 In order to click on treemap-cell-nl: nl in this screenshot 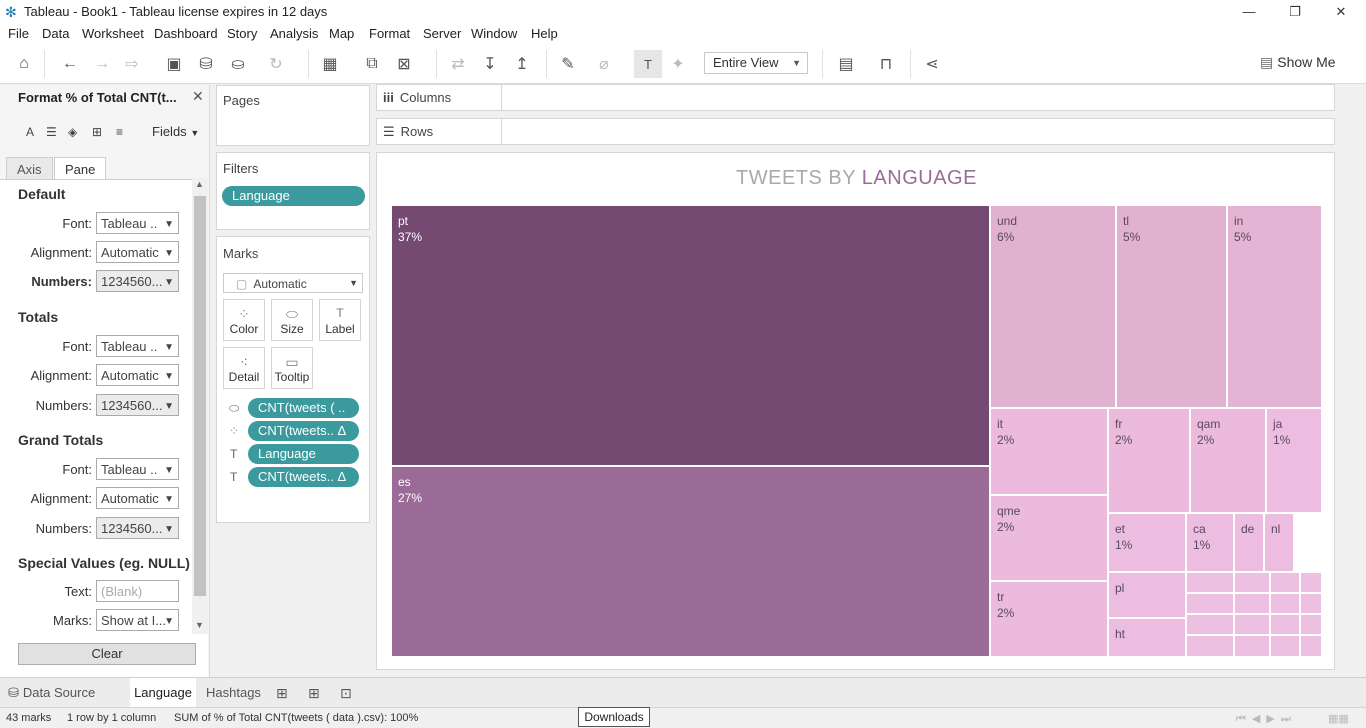, I will do `click(1279, 542)`.